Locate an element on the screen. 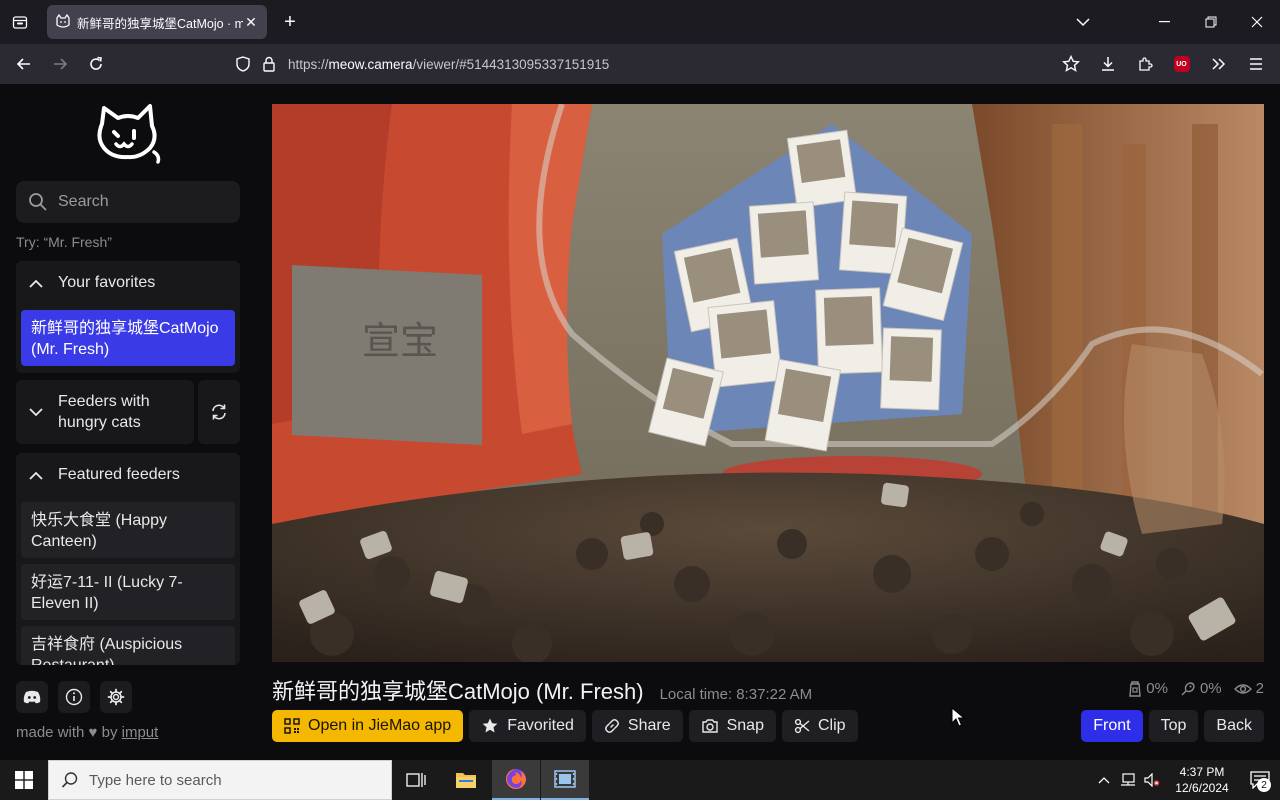 Image resolution: width=1280 pixels, height=800 pixels. system-tray: 4:37 PM 12/6/2024 2 is located at coordinates (1186, 780).